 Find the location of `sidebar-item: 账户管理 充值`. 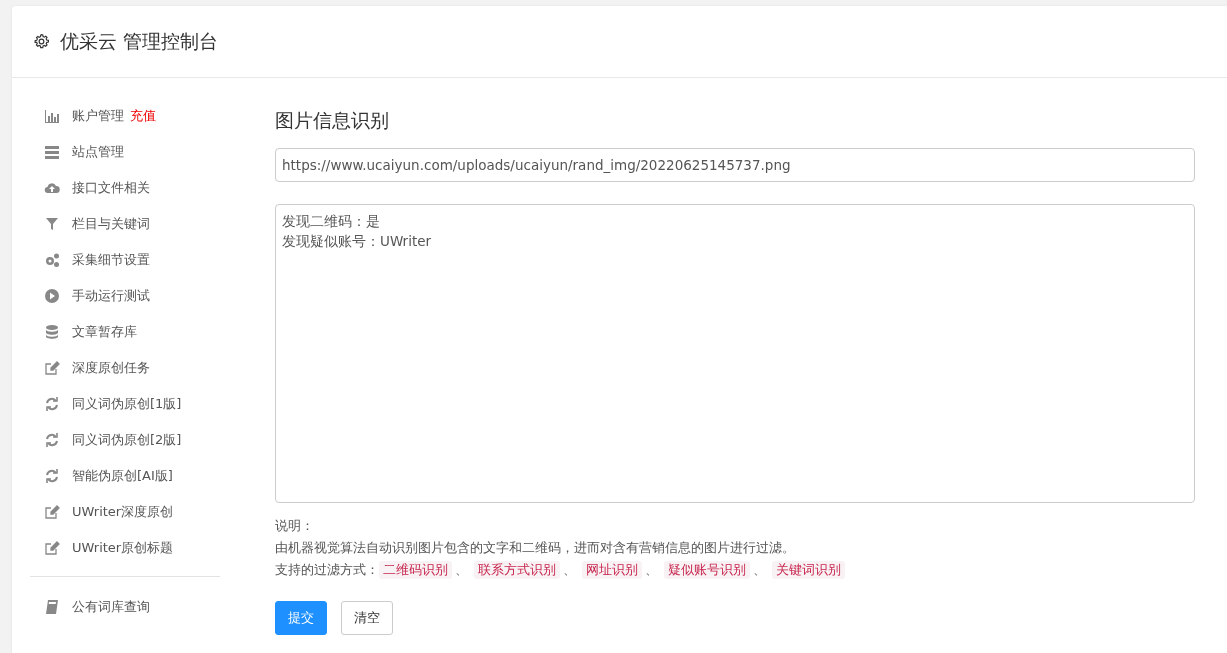

sidebar-item: 账户管理 充值 is located at coordinates (135, 116).